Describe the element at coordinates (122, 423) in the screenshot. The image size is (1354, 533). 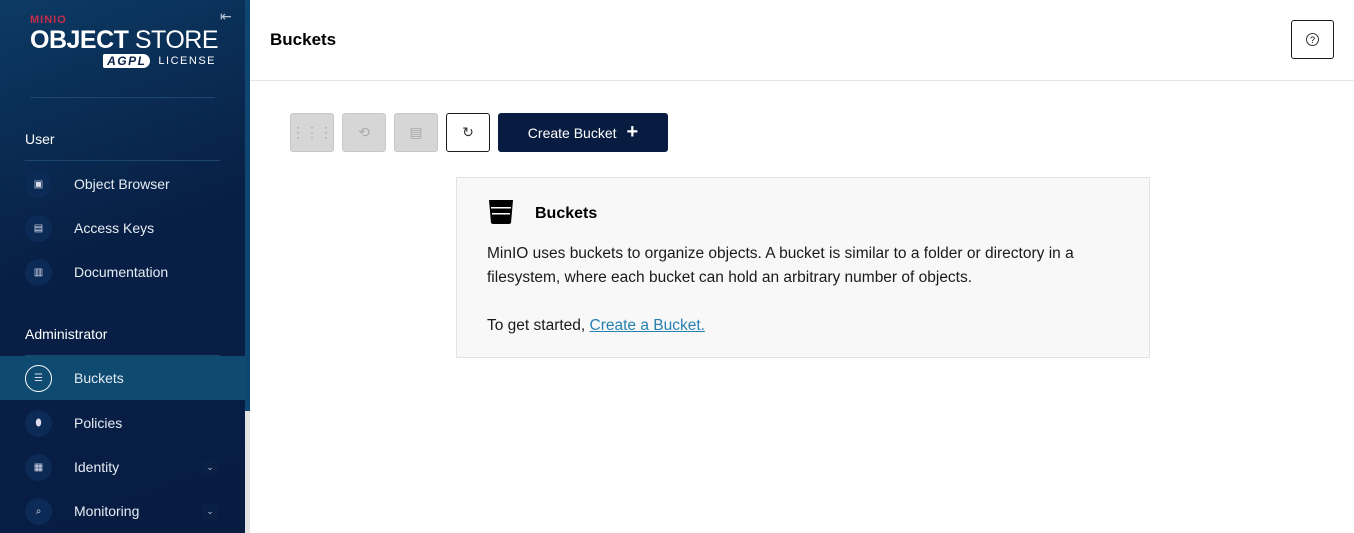
I see `sidebar-item-policies: ⬮ Policies` at that location.